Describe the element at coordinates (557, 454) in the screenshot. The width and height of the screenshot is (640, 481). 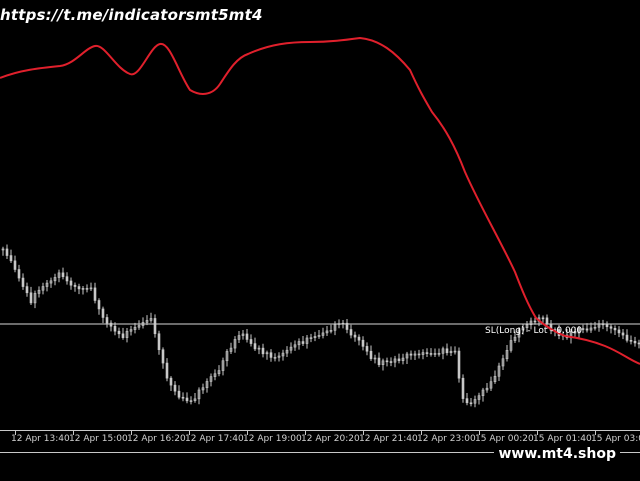
I see `brand-label: www.mt4.shop` at that location.